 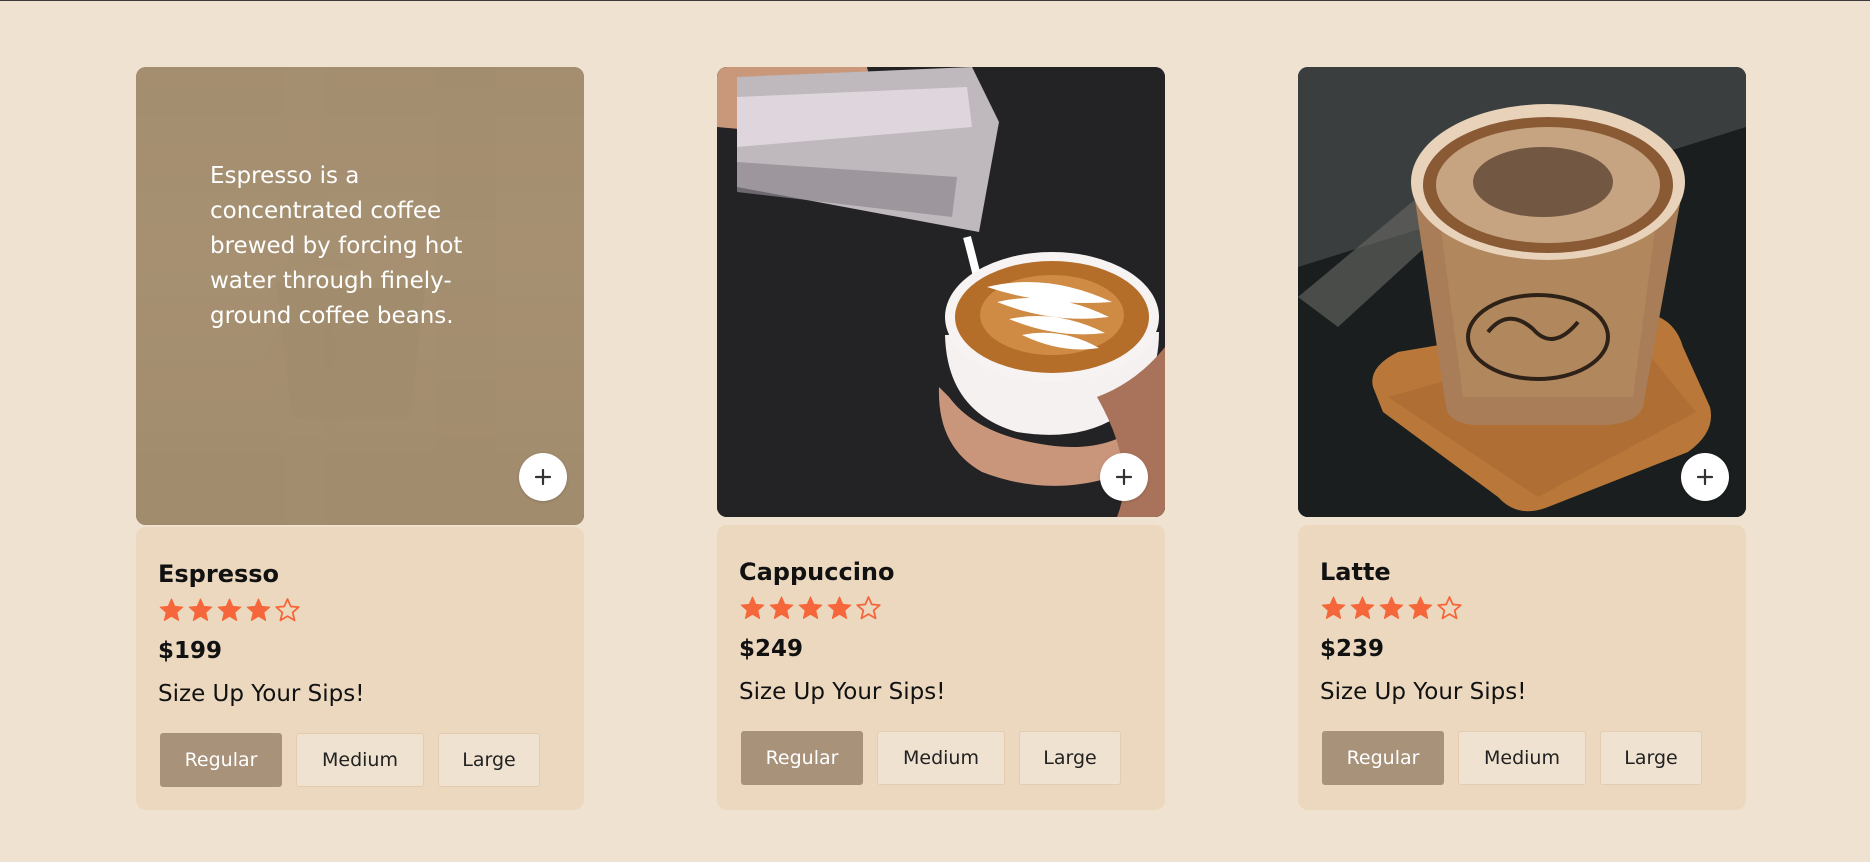 I want to click on product-name: Cappuccino, so click(x=817, y=572).